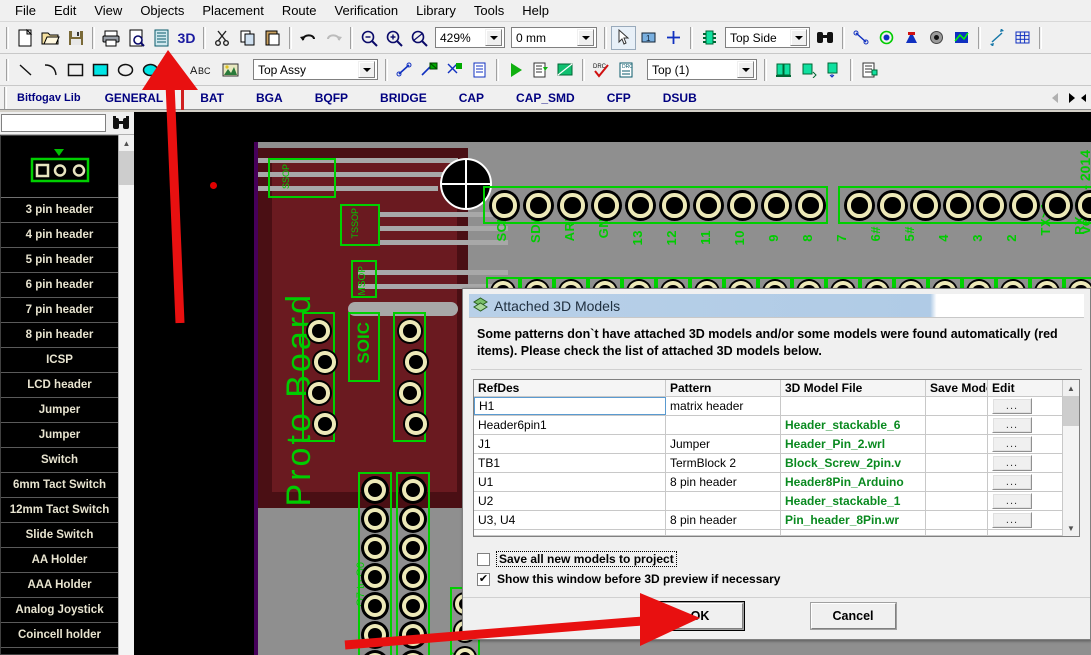 Image resolution: width=1091 pixels, height=655 pixels. Describe the element at coordinates (1022, 38) in the screenshot. I see `grid-icon` at that location.